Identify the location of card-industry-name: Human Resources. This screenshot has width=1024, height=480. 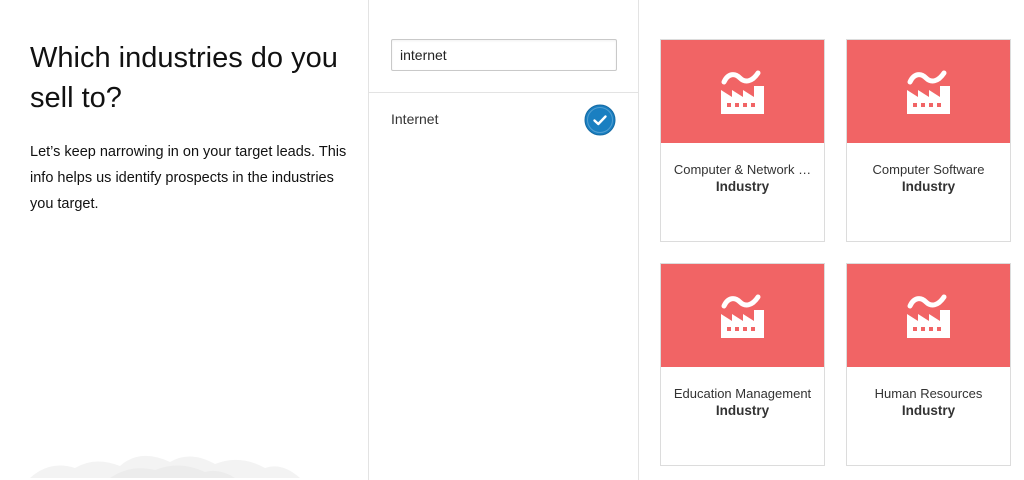
(928, 393).